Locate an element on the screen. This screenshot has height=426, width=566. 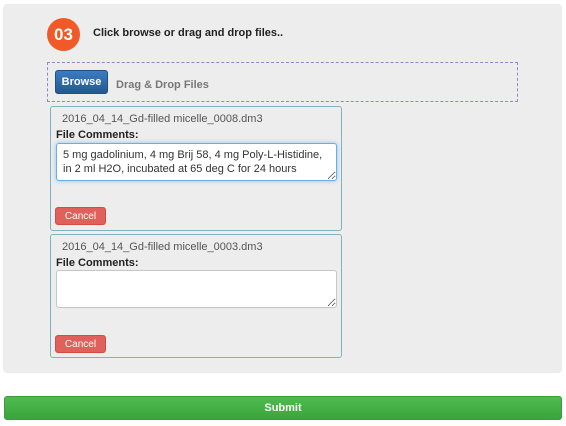
submit-button: Submit is located at coordinates (283, 408).